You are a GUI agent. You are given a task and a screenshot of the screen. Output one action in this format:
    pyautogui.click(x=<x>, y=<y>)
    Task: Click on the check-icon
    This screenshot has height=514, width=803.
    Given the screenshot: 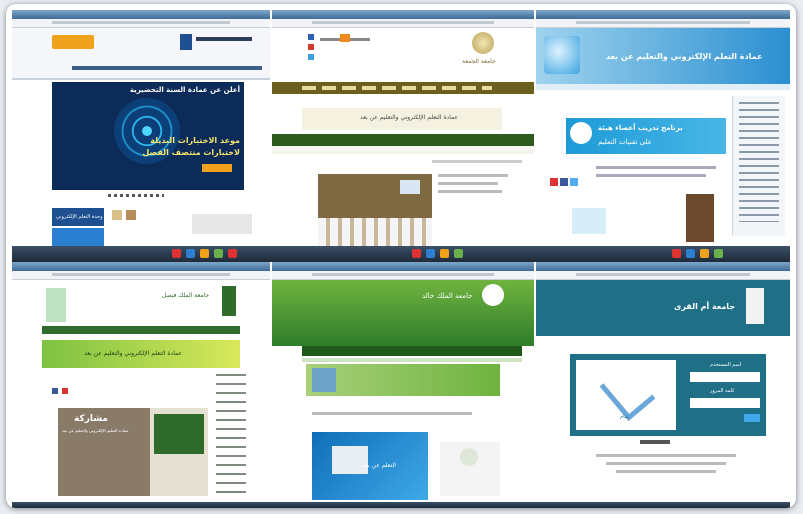 What is the action you would take?
    pyautogui.click(x=627, y=392)
    